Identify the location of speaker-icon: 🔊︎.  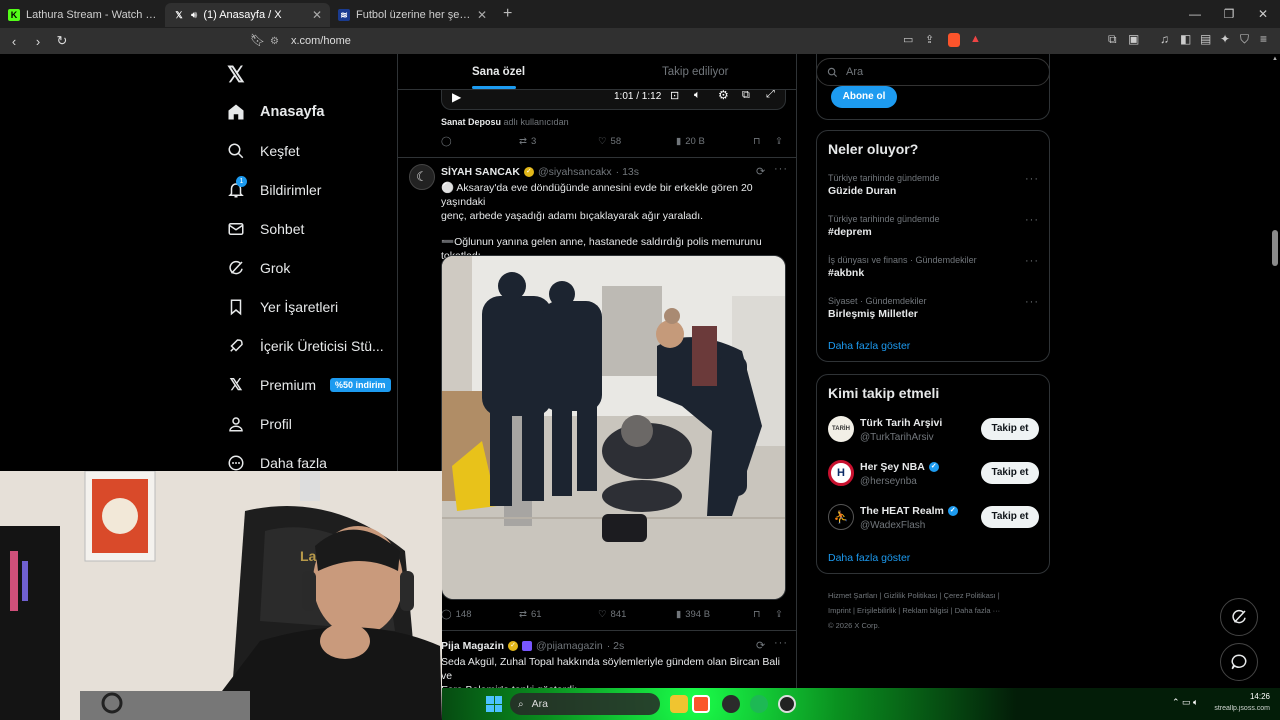
(194, 15).